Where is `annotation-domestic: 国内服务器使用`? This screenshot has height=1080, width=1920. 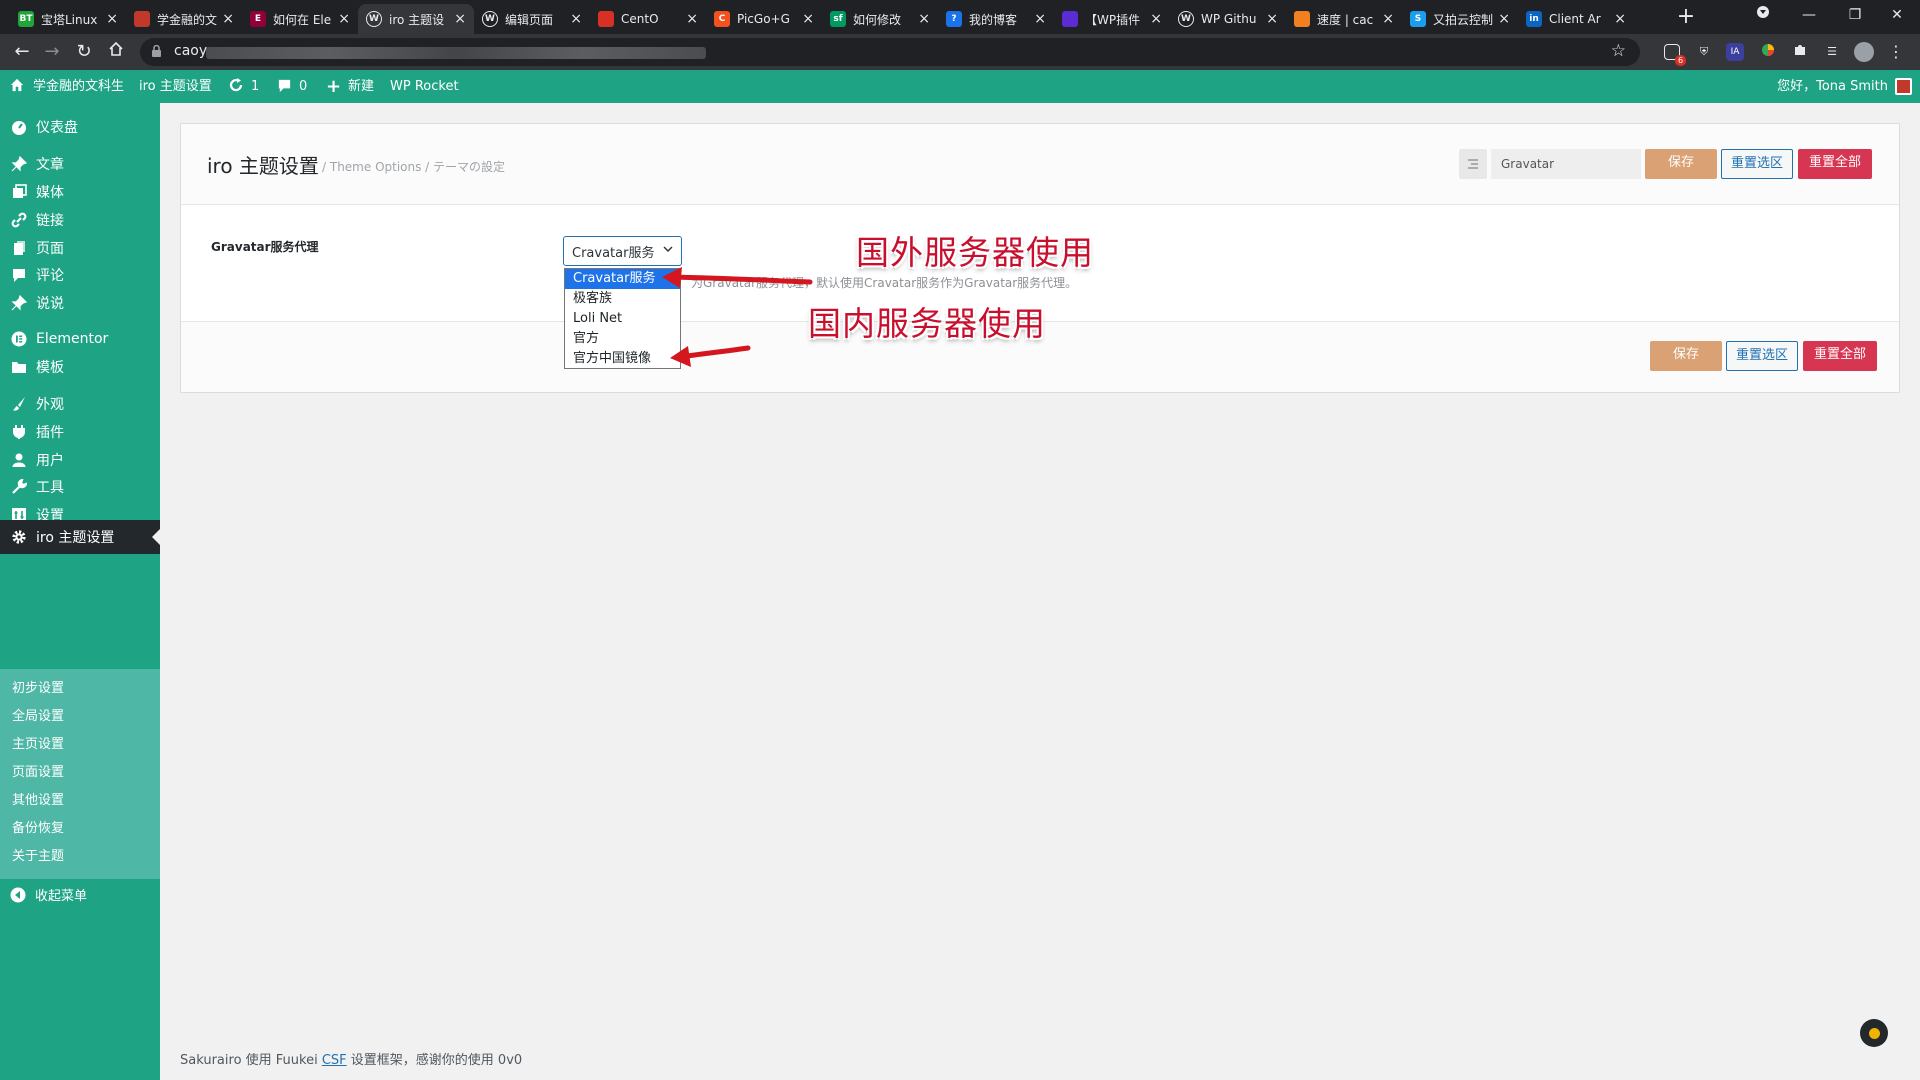 annotation-domestic: 国内服务器使用 is located at coordinates (927, 323).